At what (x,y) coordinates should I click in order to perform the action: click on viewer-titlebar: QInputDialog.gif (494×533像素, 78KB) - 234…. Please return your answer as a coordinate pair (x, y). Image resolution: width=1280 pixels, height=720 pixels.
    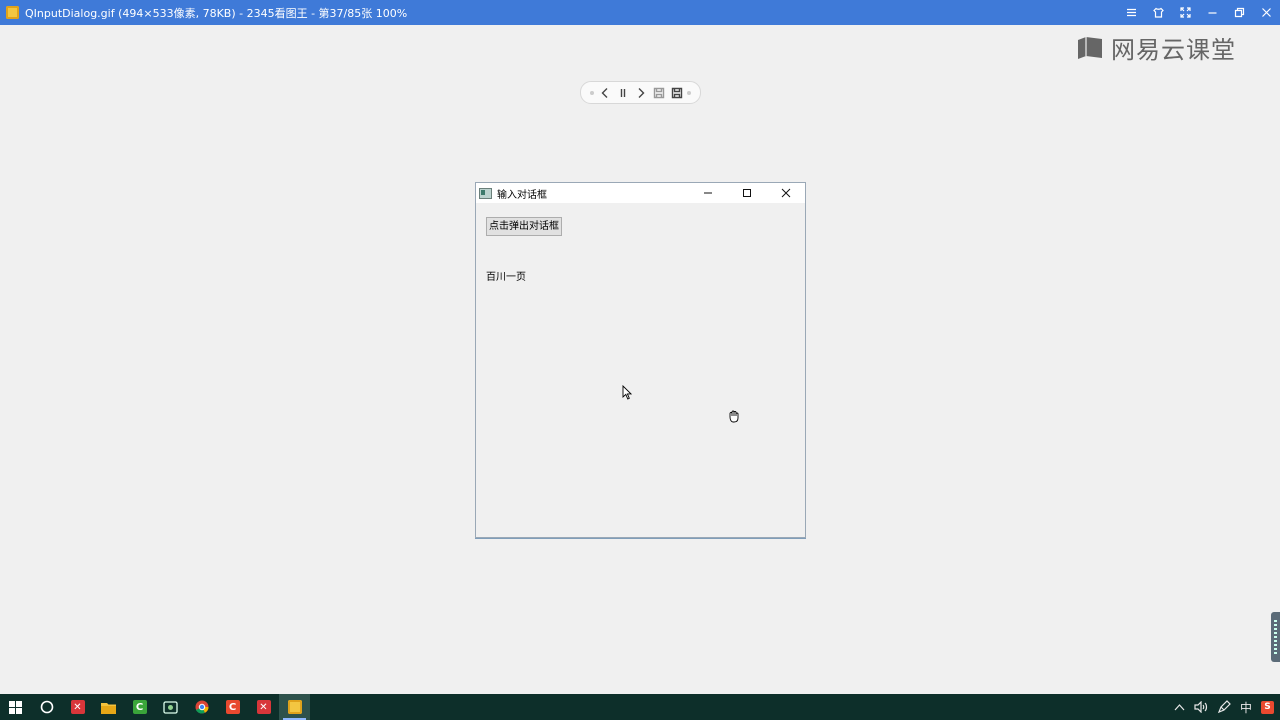
    Looking at the image, I should click on (640, 12).